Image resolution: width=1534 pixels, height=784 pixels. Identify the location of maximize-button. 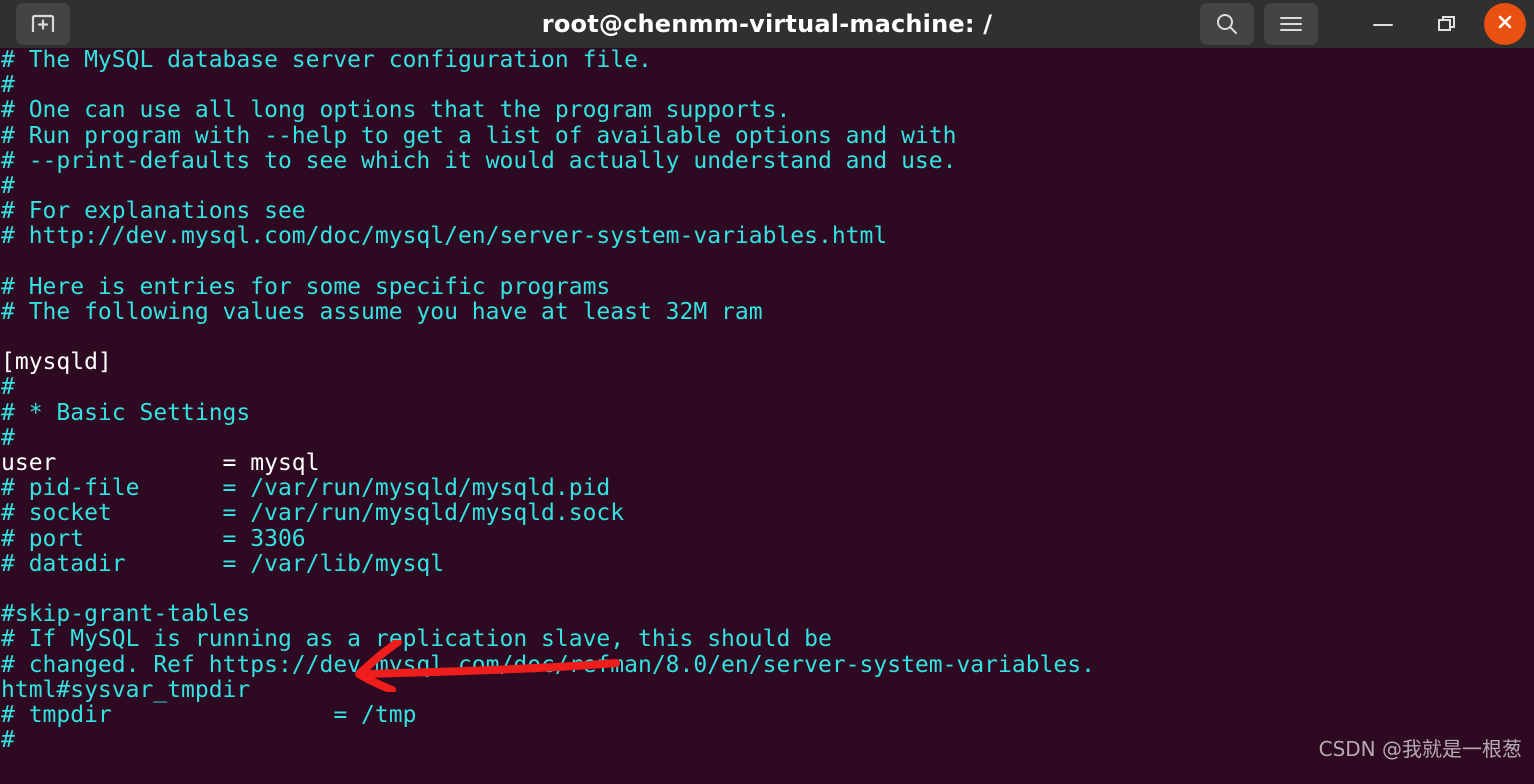
(1447, 24).